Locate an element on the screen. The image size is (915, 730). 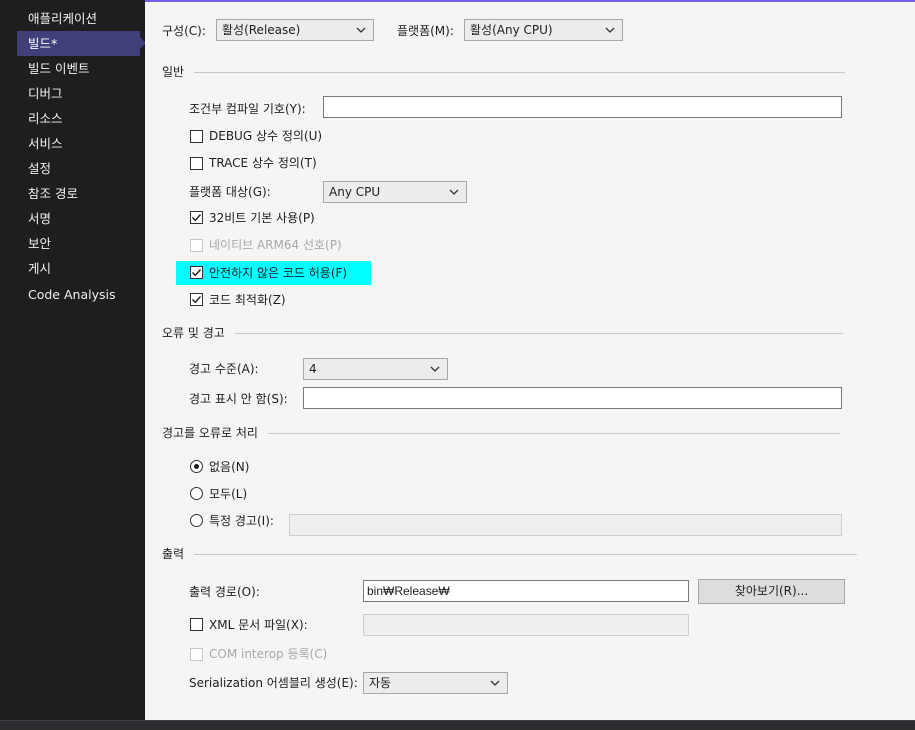
allow-unsafe-checkbox is located at coordinates (196, 272).